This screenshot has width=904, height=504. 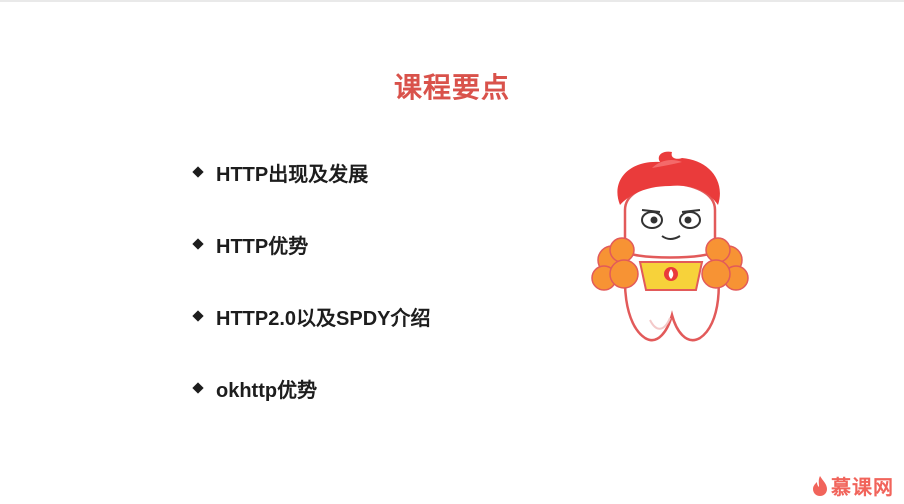 I want to click on brand-logo: 慕课网, so click(x=852, y=485).